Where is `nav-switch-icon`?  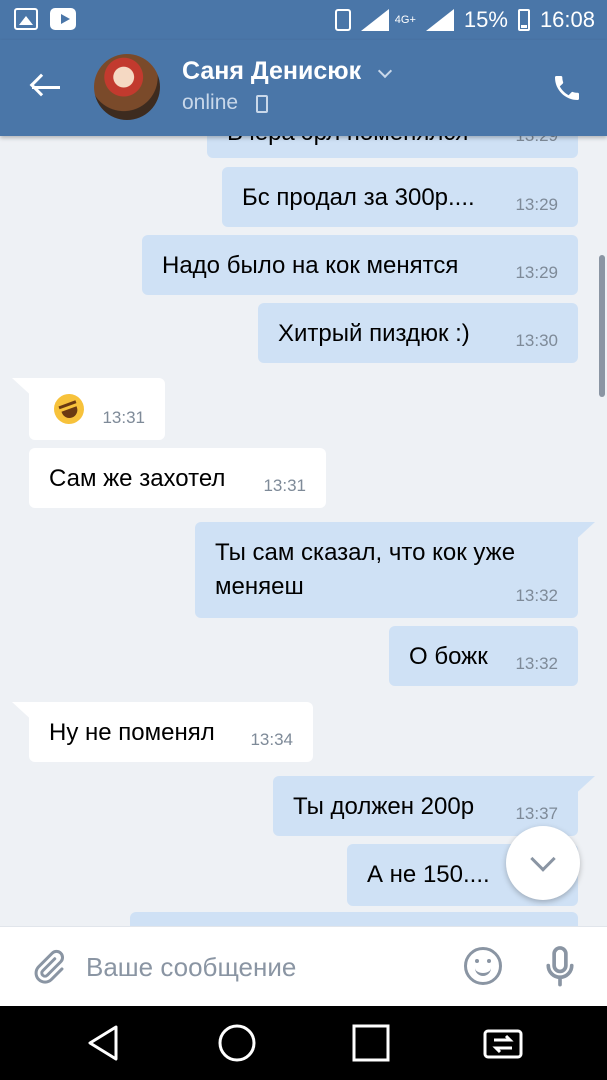
nav-switch-icon is located at coordinates (503, 1043).